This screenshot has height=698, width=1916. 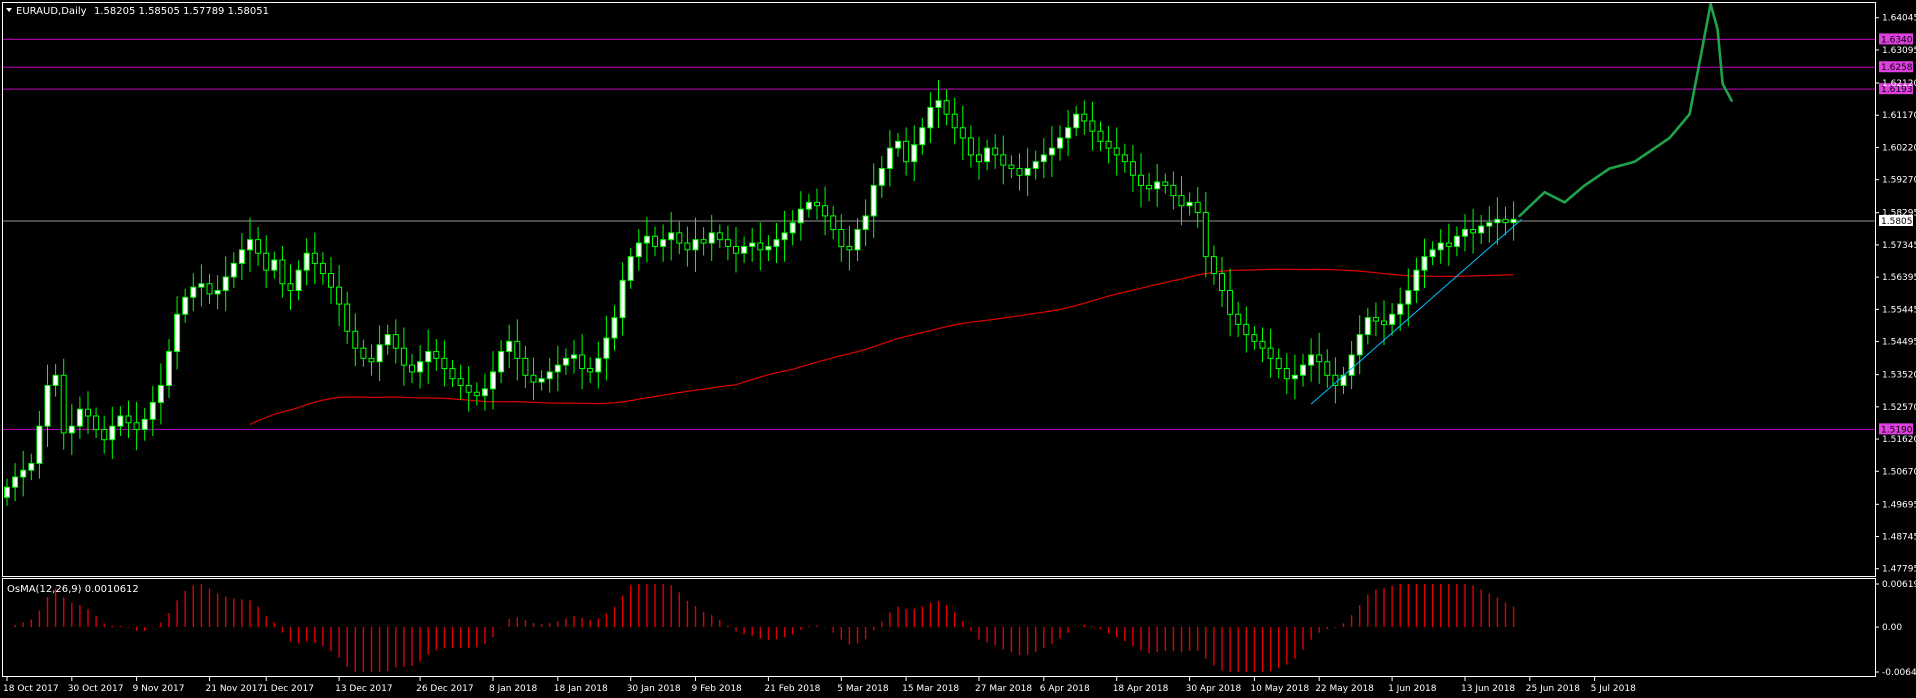 What do you see at coordinates (1899, 538) in the screenshot?
I see `price-axis-label: 1.48745` at bounding box center [1899, 538].